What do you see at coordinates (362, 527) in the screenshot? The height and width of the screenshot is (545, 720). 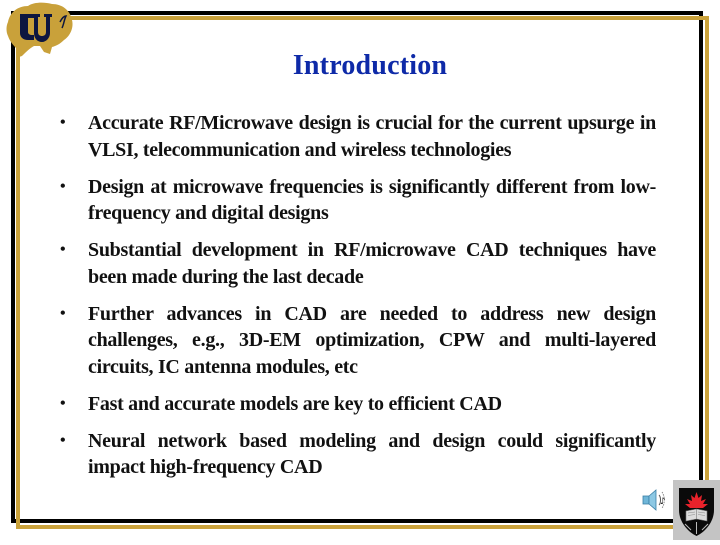 I see `frame-line-bottom-gold` at bounding box center [362, 527].